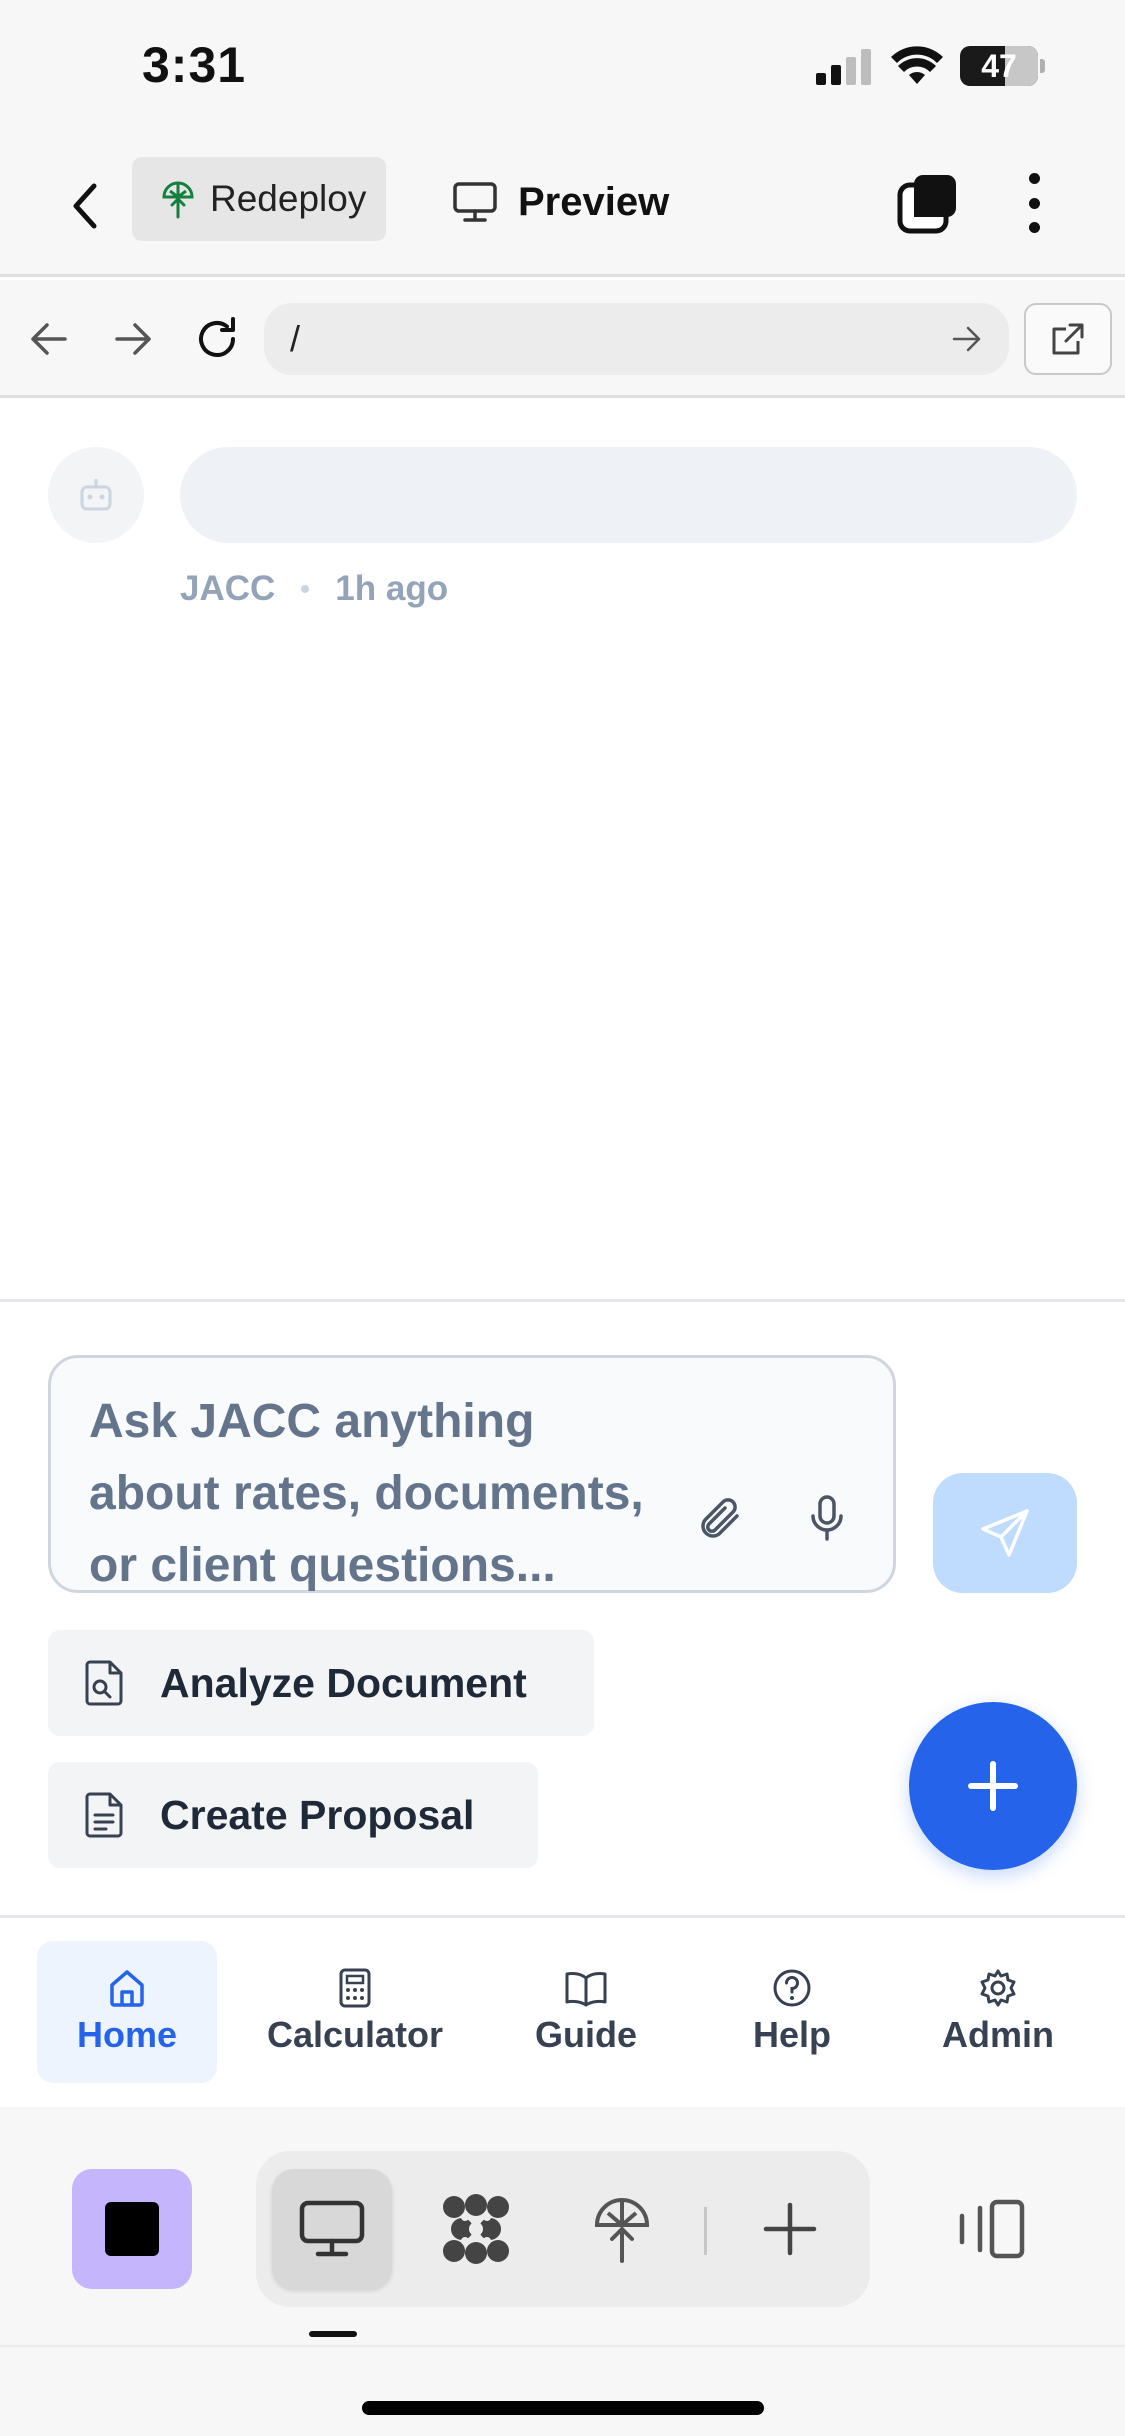  I want to click on microphone-icon, so click(827, 1518).